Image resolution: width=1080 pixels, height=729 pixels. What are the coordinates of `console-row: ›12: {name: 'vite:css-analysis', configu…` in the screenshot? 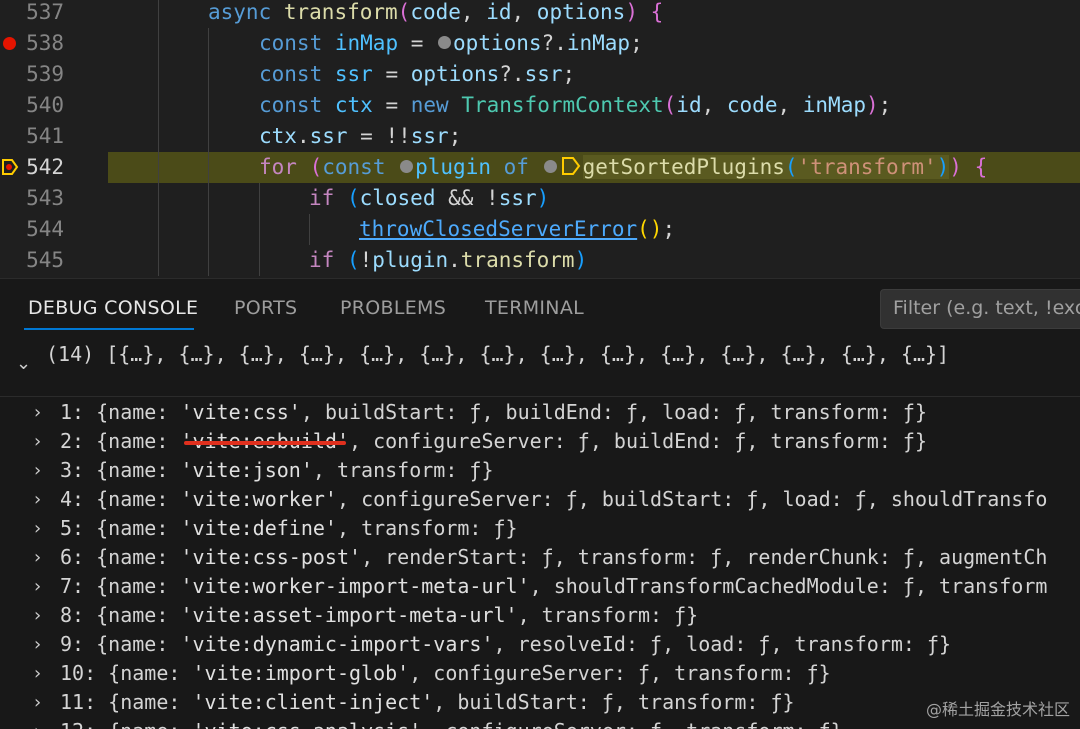 It's located at (540, 723).